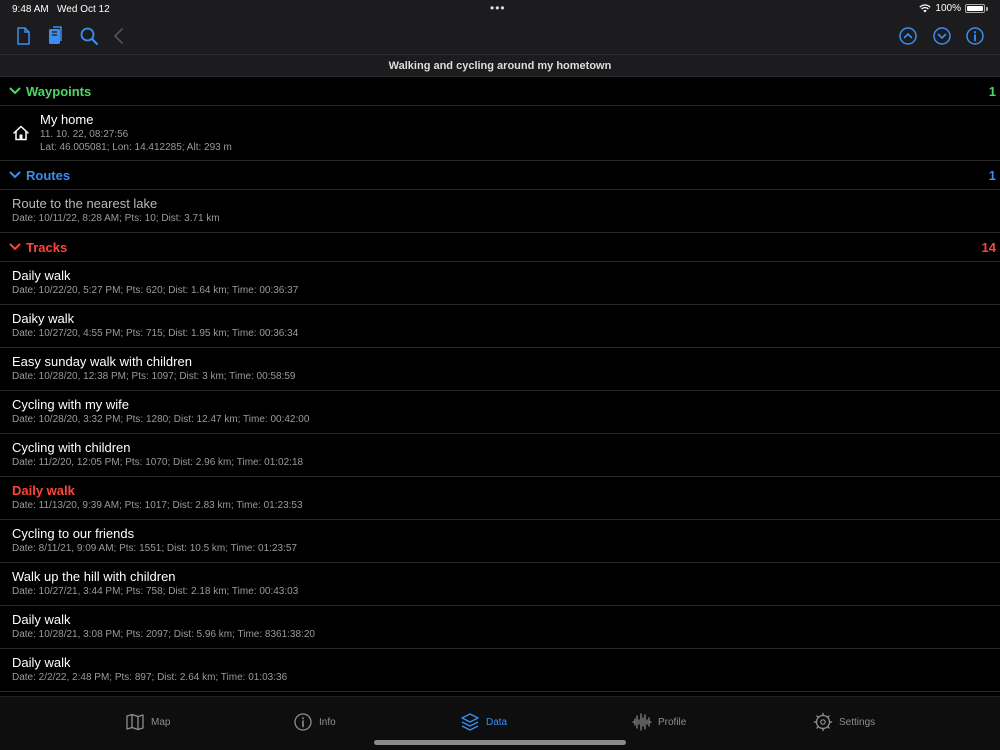  What do you see at coordinates (314, 722) in the screenshot?
I see `tab-info: Info` at bounding box center [314, 722].